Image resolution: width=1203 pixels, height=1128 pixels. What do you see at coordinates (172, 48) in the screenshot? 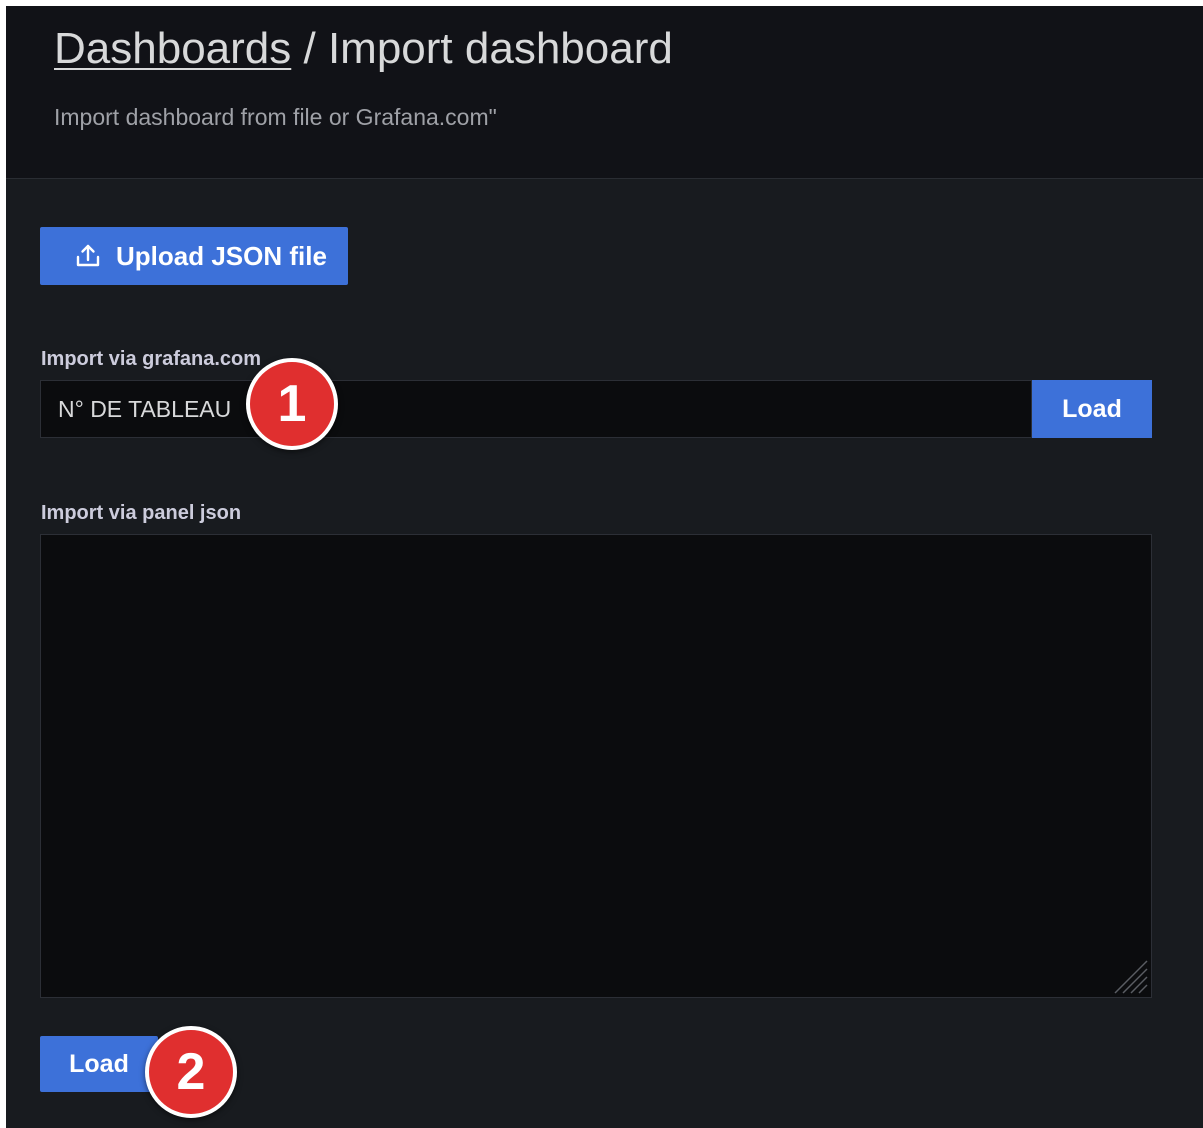
I see `breadcrumb-dashboards-link: Dashboards` at bounding box center [172, 48].